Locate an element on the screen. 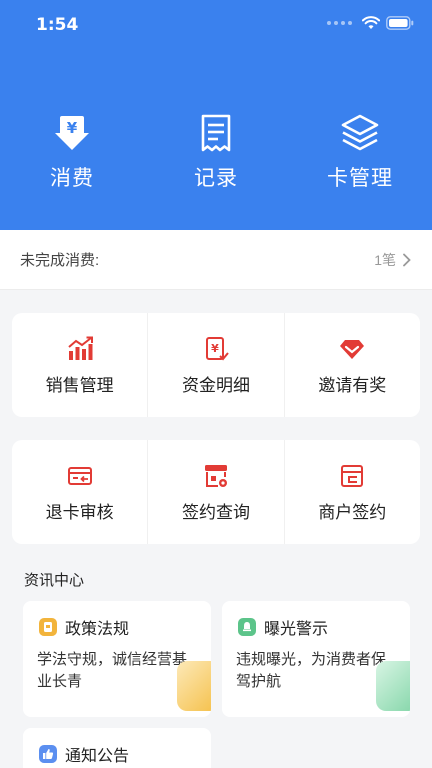  pending-count: 1笔 is located at coordinates (385, 259).